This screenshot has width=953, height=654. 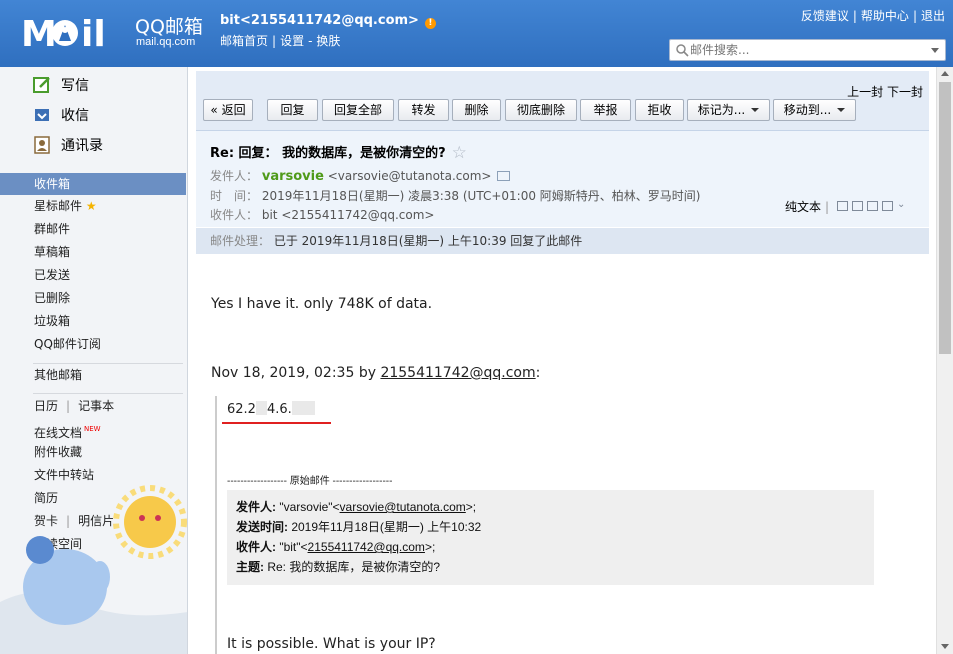 I want to click on process-label: 邮件处理：, so click(x=240, y=241).